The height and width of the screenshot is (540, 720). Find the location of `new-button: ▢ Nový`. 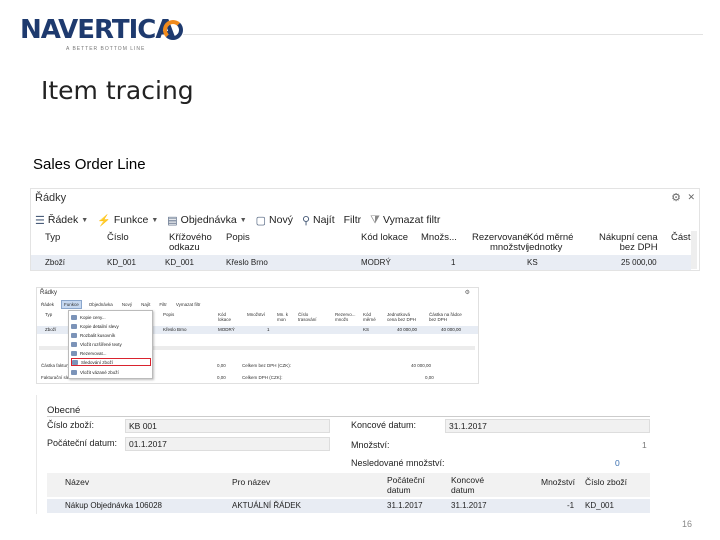

new-button: ▢ Nový is located at coordinates (274, 220).